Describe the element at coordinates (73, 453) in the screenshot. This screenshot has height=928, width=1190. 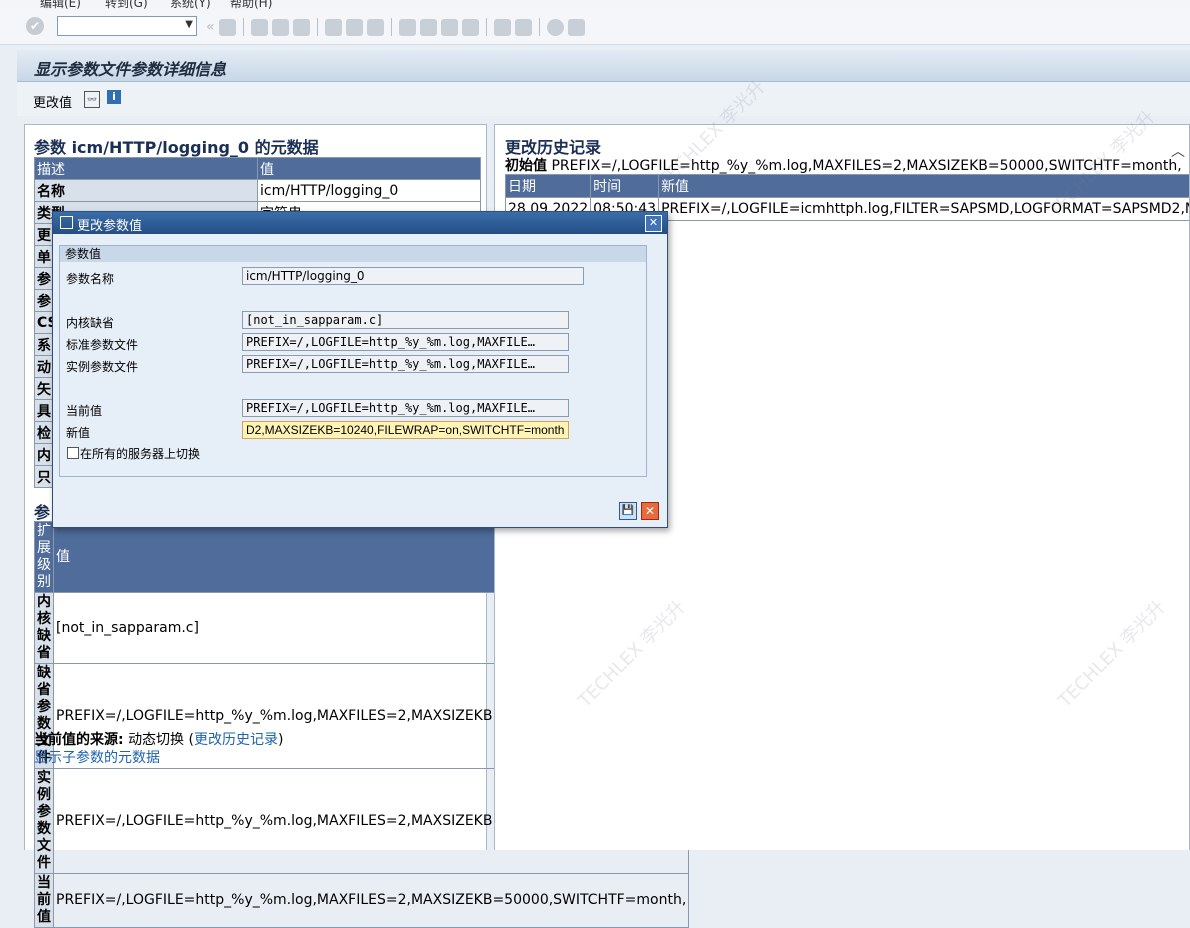
I see `switch-all-servers-checkbox` at that location.